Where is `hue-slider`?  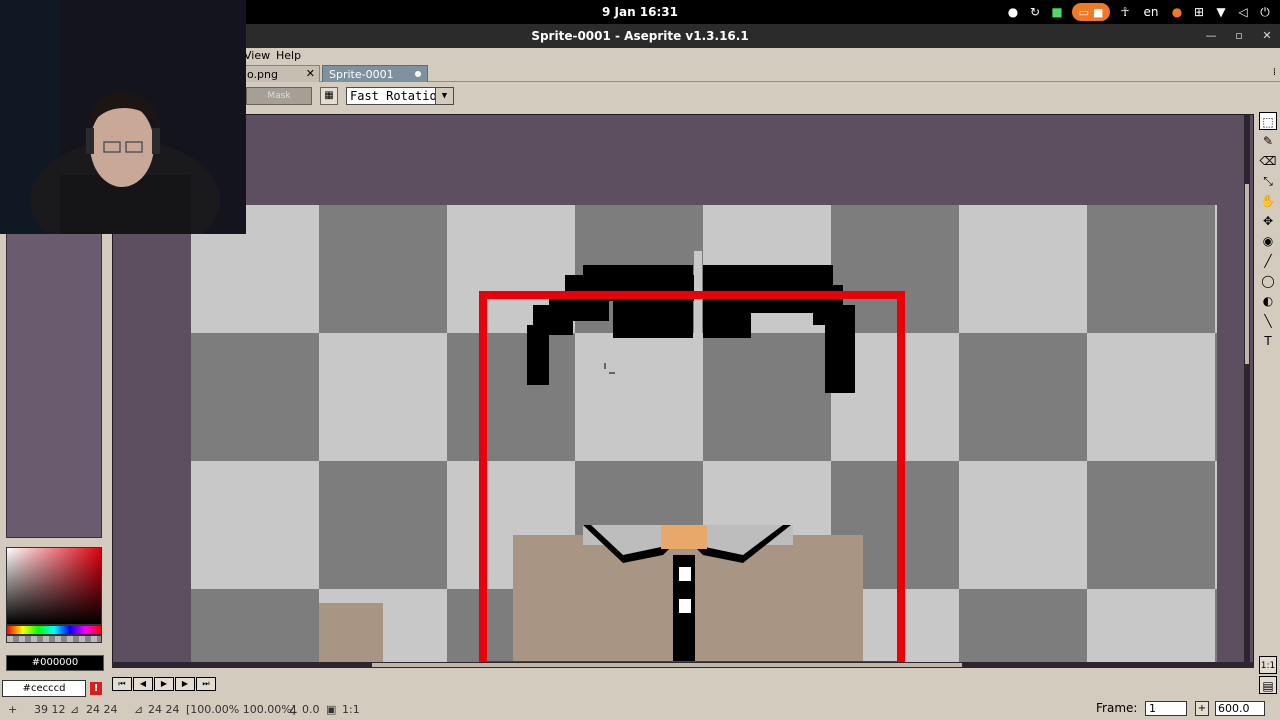 hue-slider is located at coordinates (54, 630).